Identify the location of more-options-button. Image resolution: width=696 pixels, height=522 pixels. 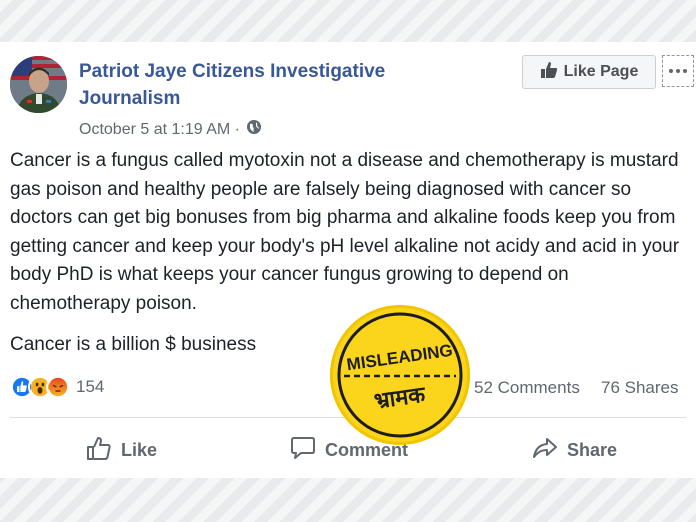
(678, 71).